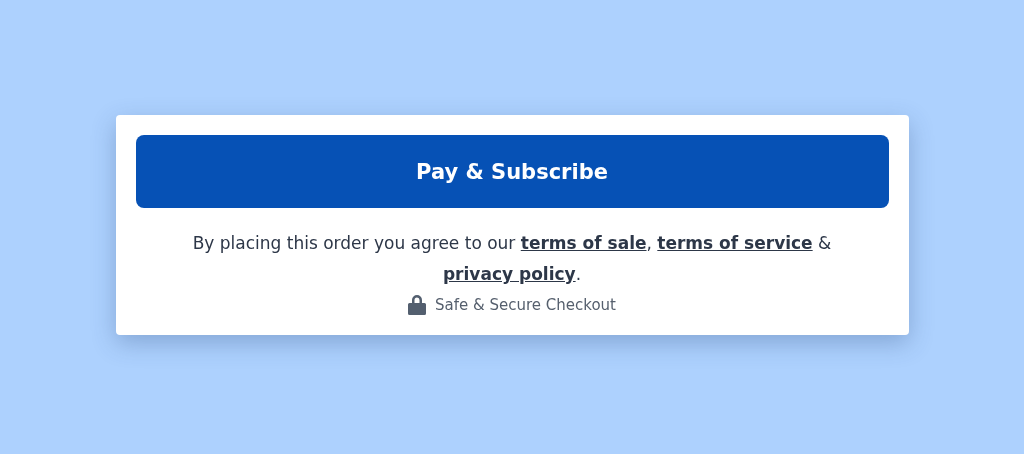  Describe the element at coordinates (512, 171) in the screenshot. I see `pay-button: Pay & Subscribe` at that location.